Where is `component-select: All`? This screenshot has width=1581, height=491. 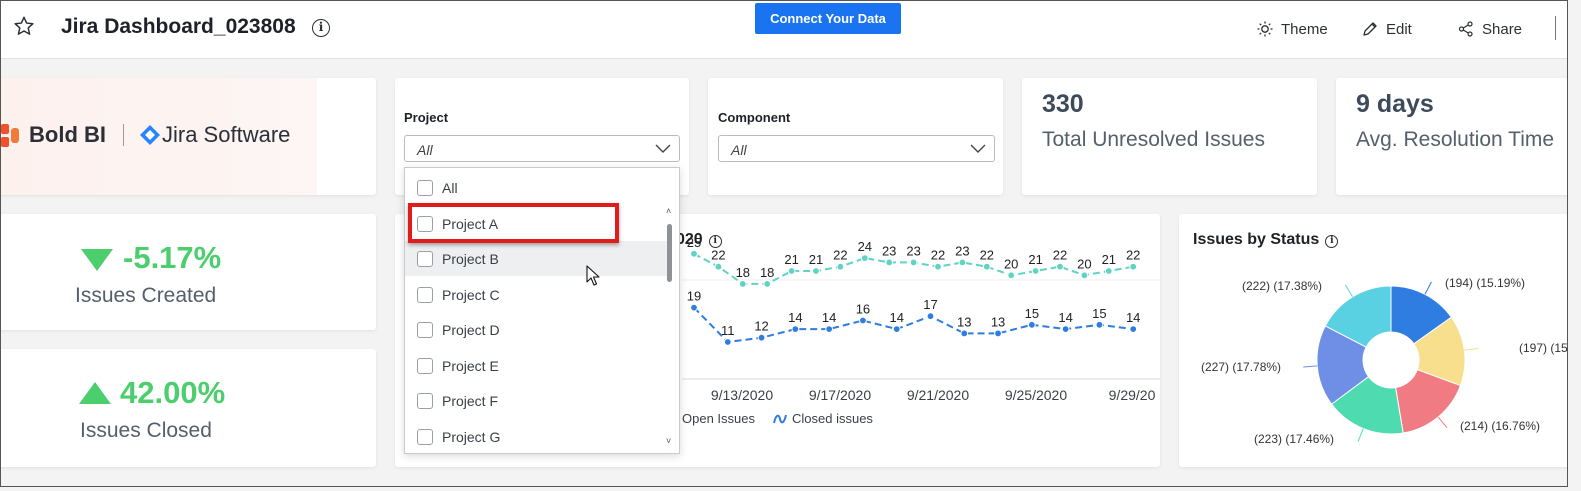 component-select: All is located at coordinates (856, 148).